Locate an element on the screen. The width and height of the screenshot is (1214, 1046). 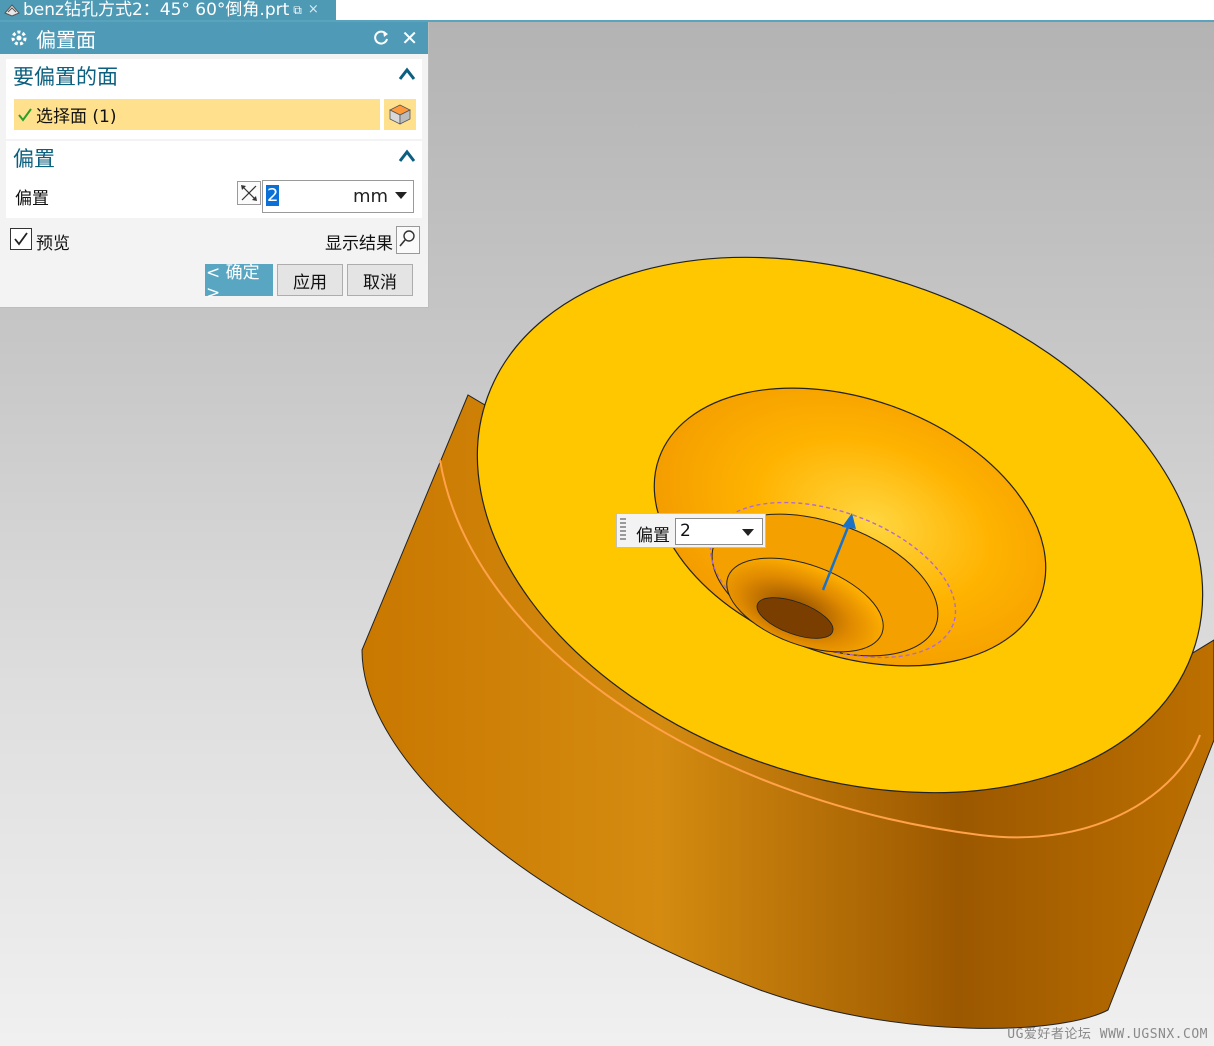
offset-value: 2 is located at coordinates (273, 195).